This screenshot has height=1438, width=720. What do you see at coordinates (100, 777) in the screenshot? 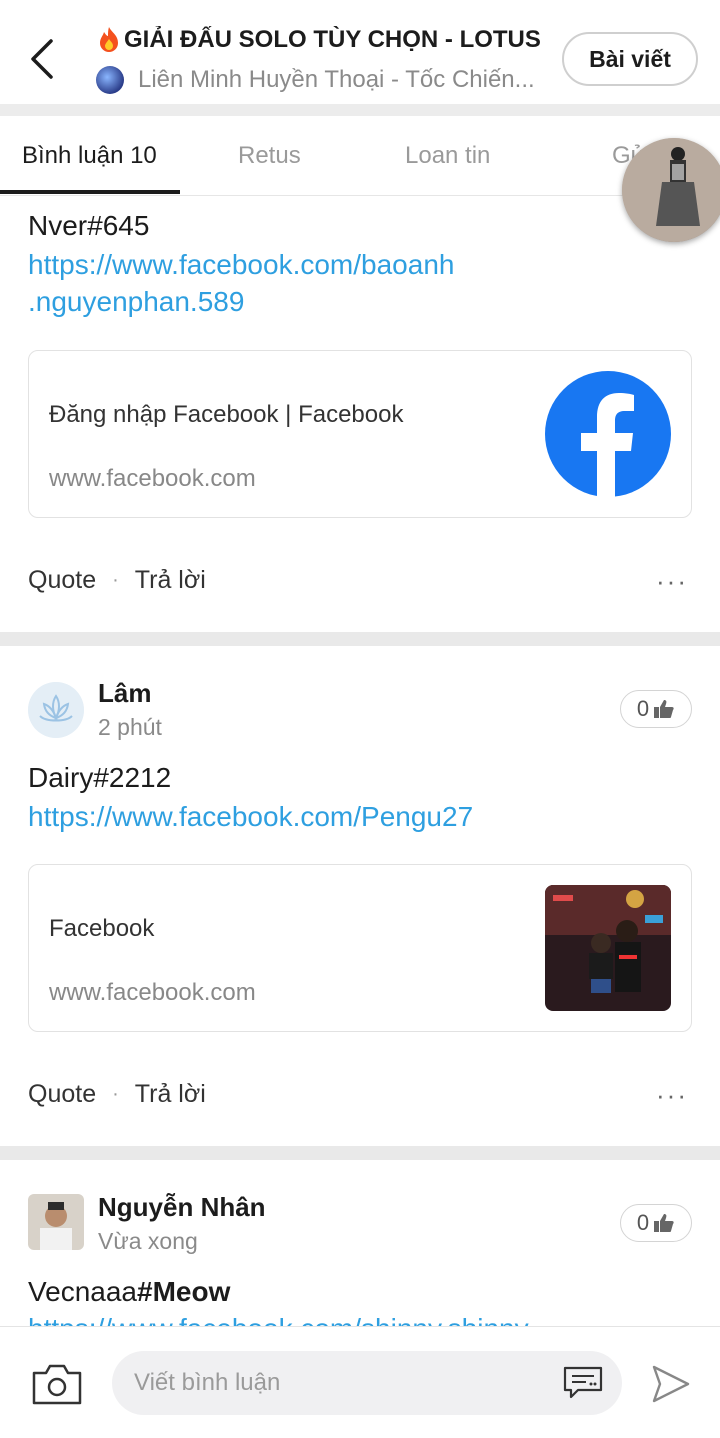
I see `comment-text: Dairy#2212` at bounding box center [100, 777].